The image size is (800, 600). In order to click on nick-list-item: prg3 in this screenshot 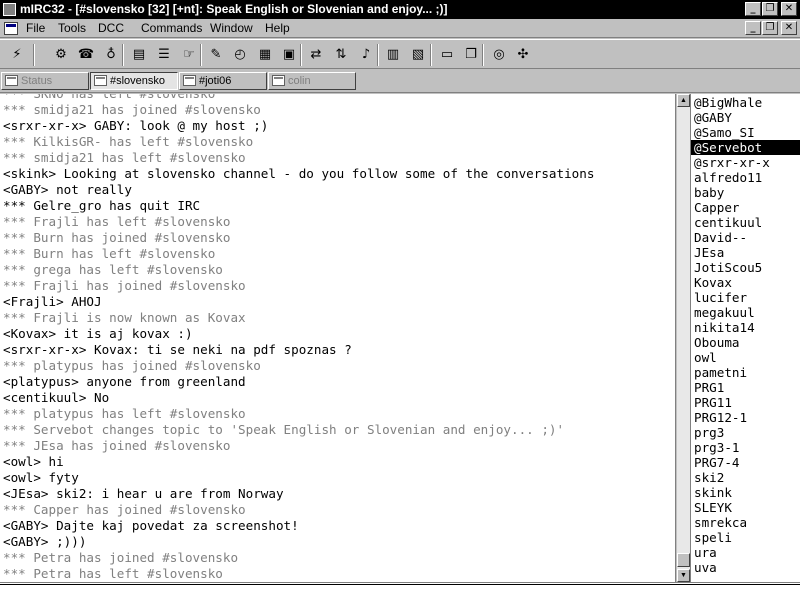, I will do `click(745, 432)`.